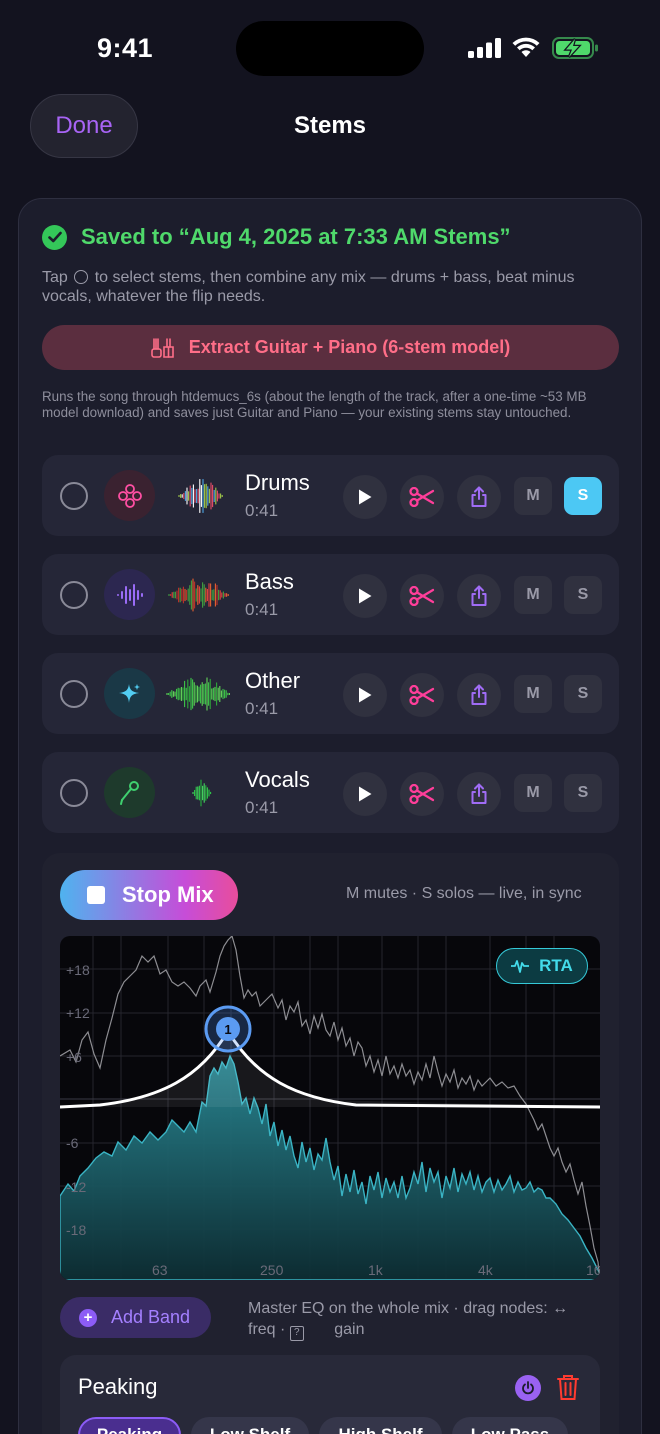  Describe the element at coordinates (568, 1387) in the screenshot. I see `delete-band-button` at that location.